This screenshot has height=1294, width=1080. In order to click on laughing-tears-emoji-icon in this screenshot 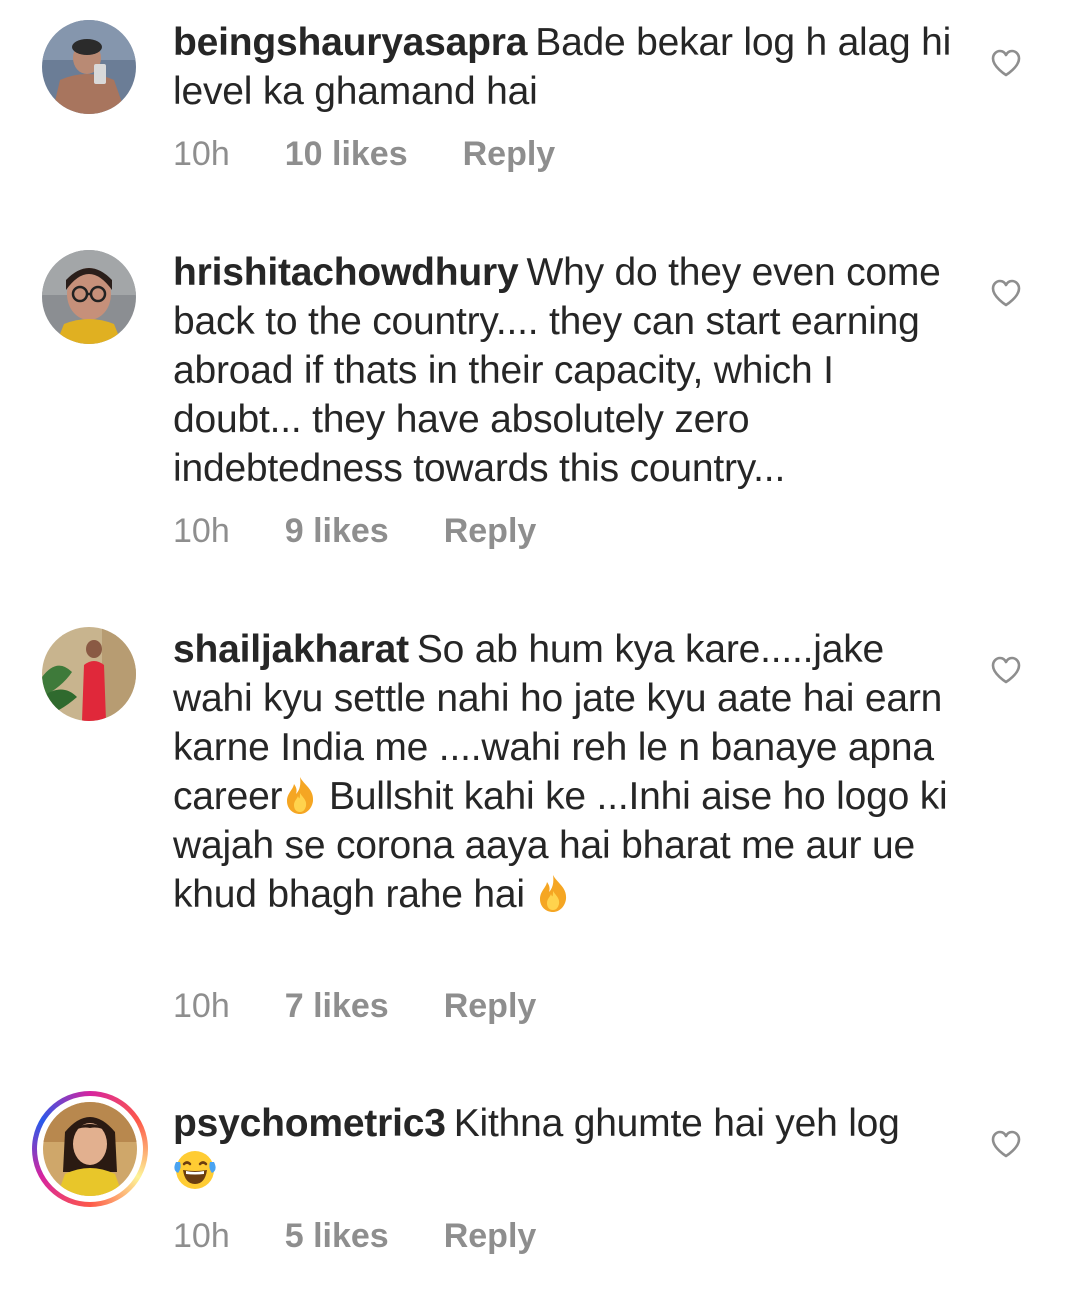, I will do `click(195, 1170)`.